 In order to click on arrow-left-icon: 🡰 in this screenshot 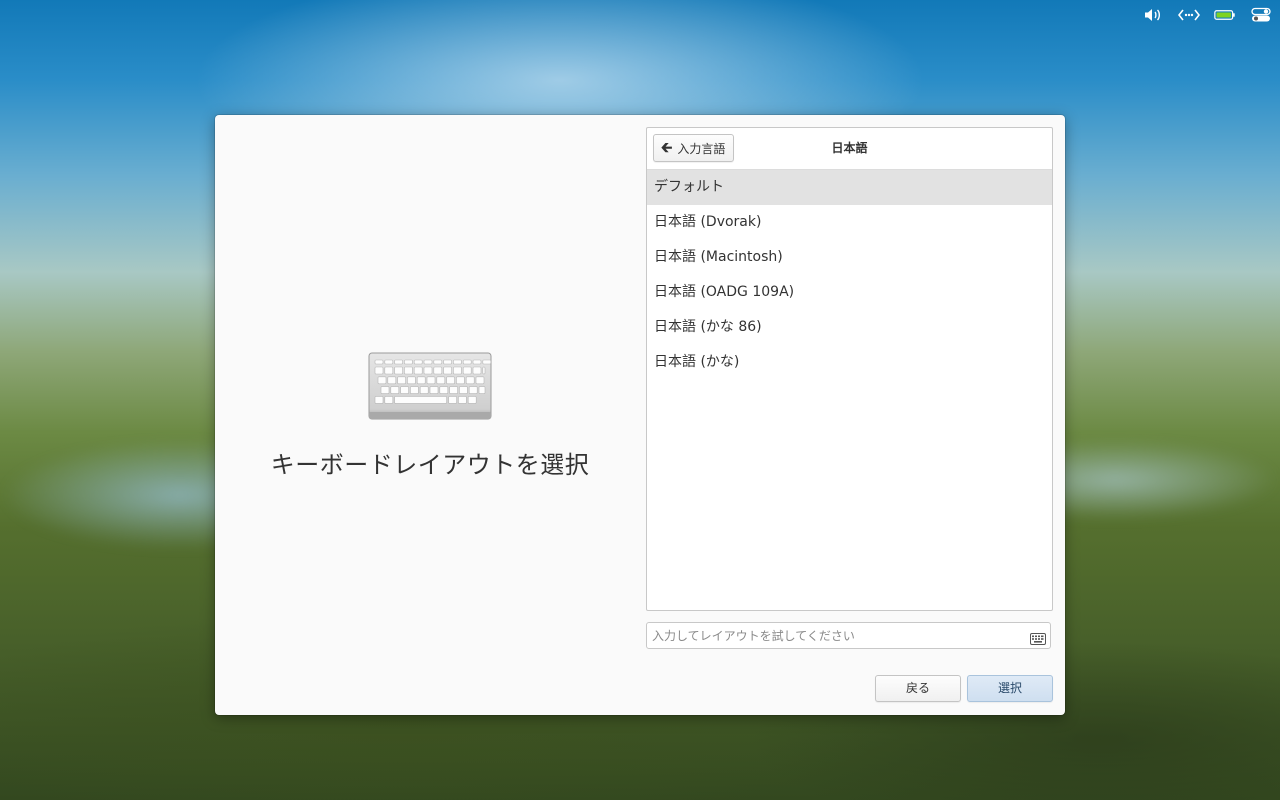, I will do `click(667, 148)`.